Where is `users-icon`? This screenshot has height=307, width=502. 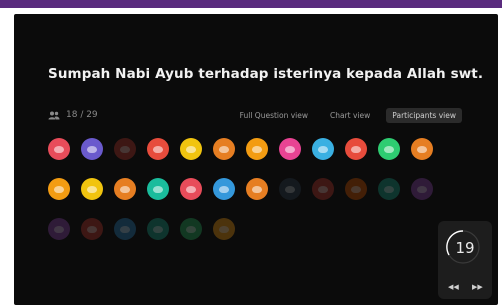
users-icon is located at coordinates (54, 115).